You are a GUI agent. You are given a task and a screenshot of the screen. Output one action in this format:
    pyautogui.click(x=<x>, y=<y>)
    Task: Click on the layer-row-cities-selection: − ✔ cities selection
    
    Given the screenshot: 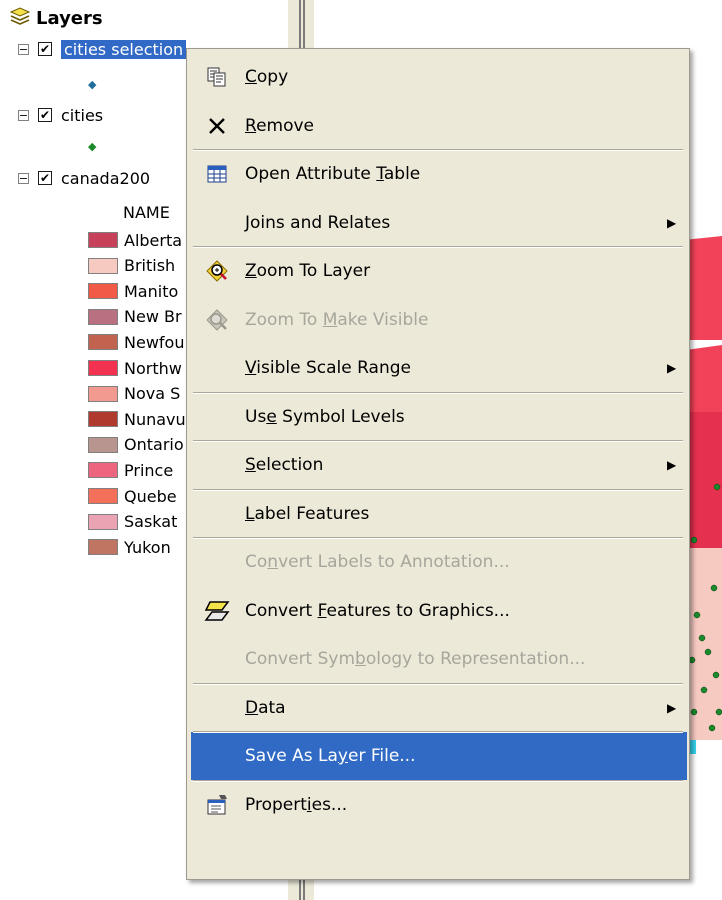 What is the action you would take?
    pyautogui.click(x=102, y=49)
    